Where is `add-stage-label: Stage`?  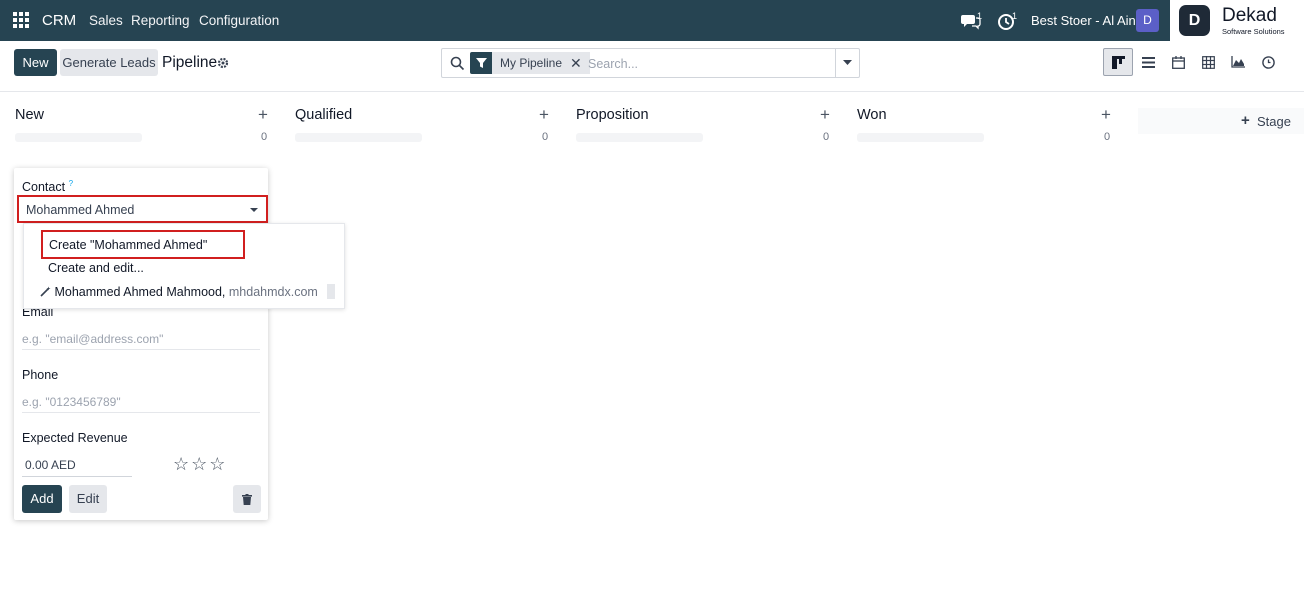
add-stage-label: Stage is located at coordinates (1274, 121).